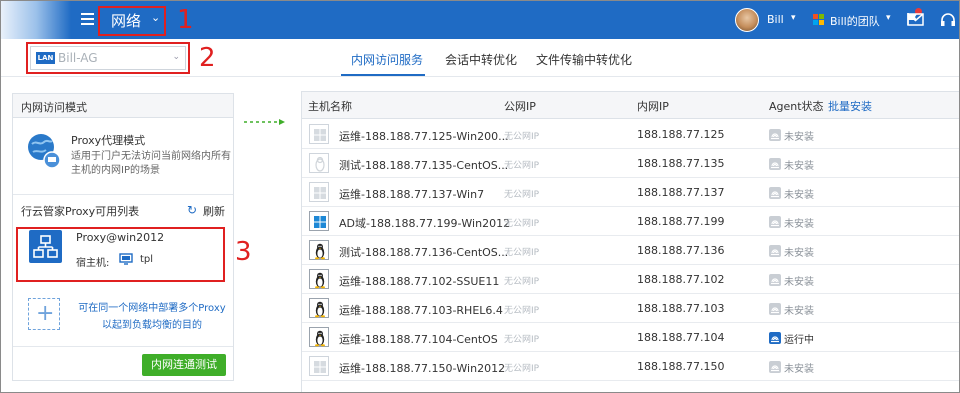 The image size is (960, 393). Describe the element at coordinates (630, 105) in the screenshot. I see `table-header: 主机名称 公网IP 内网IP Agent状态 批量安装` at that location.